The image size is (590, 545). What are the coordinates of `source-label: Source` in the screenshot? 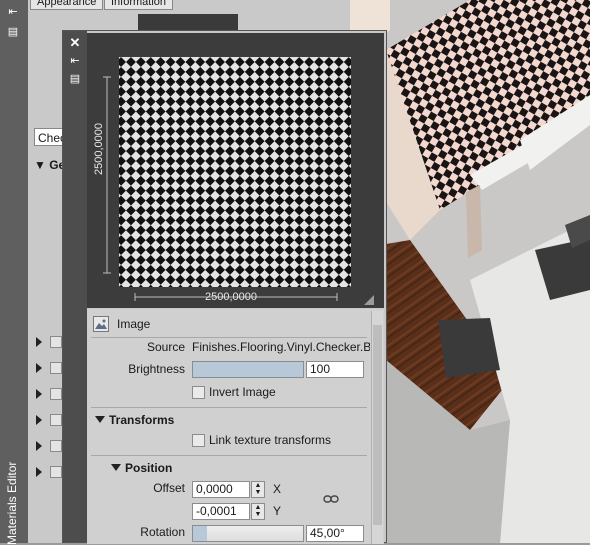 It's located at (166, 347).